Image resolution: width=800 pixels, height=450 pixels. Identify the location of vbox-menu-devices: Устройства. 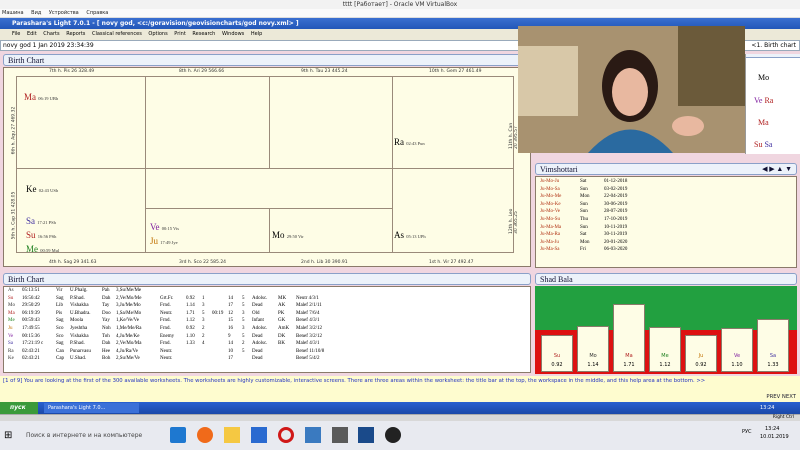
(64, 13).